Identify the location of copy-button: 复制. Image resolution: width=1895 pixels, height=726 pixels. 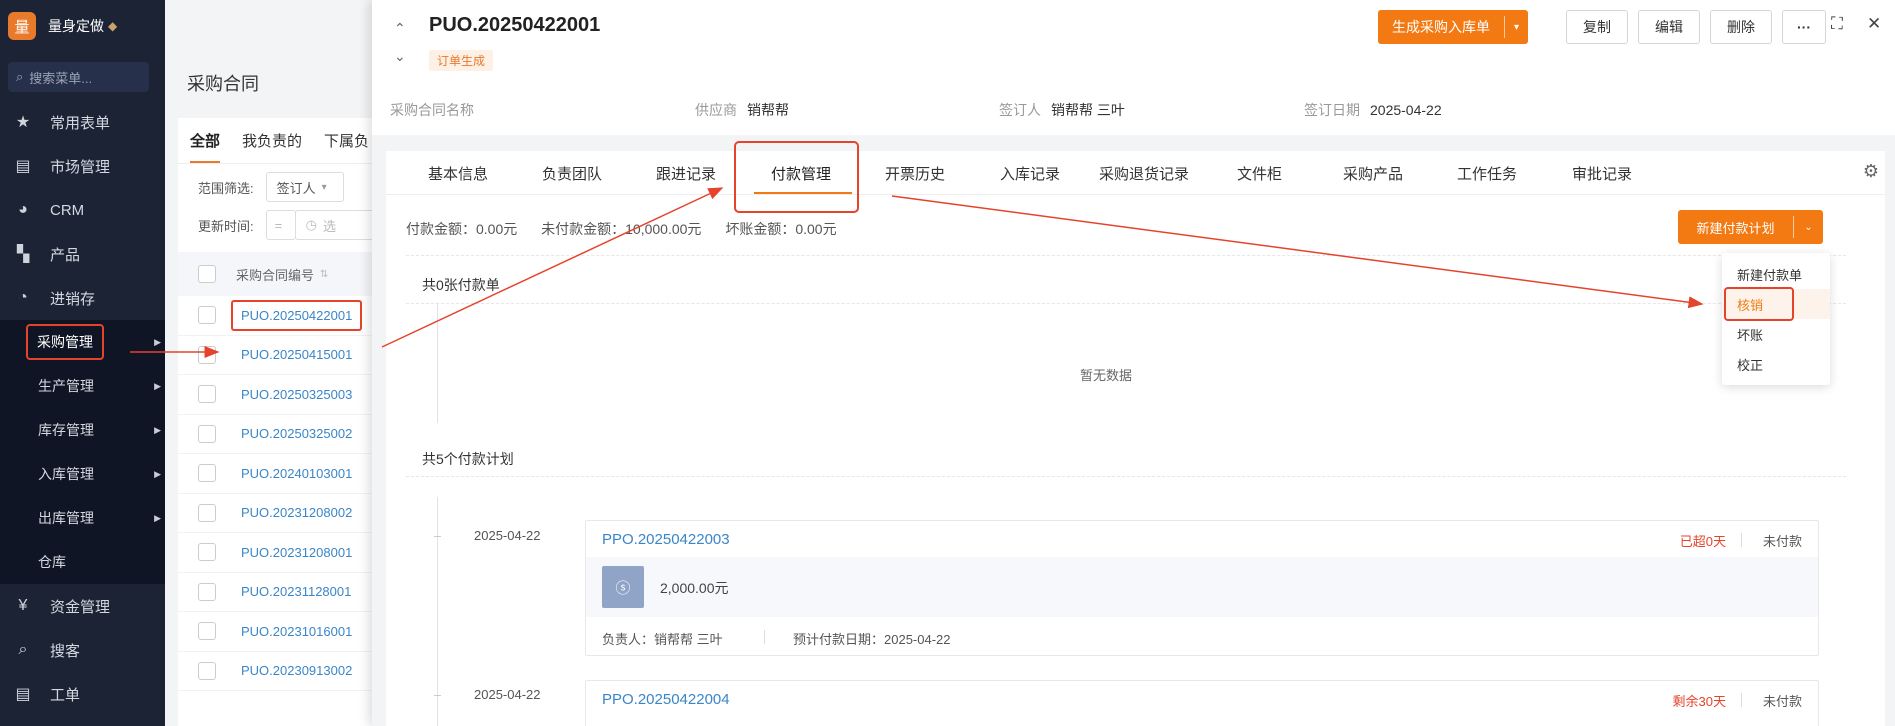
(1597, 27).